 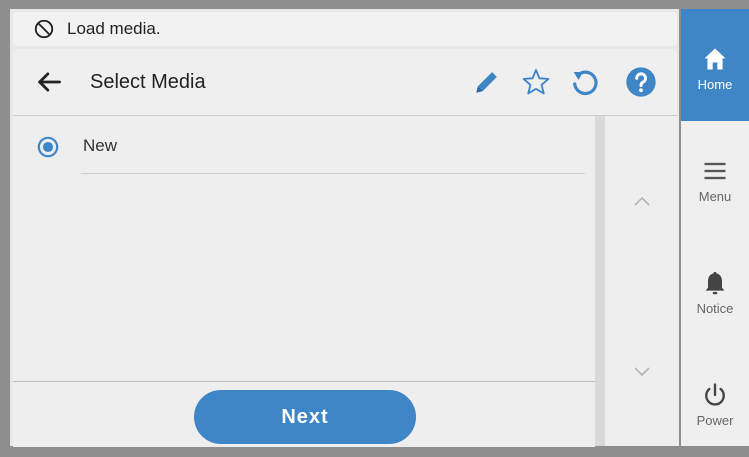 What do you see at coordinates (48, 147) in the screenshot?
I see `radio-selected-icon` at bounding box center [48, 147].